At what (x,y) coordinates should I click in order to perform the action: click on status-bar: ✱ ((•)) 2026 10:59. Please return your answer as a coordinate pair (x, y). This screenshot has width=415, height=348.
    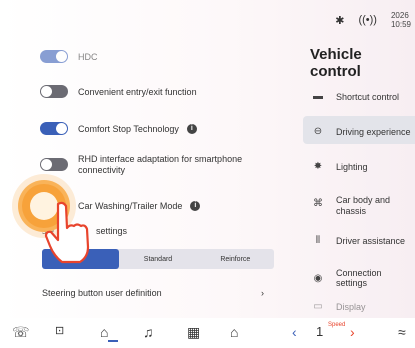
    Looking at the image, I should click on (375, 20).